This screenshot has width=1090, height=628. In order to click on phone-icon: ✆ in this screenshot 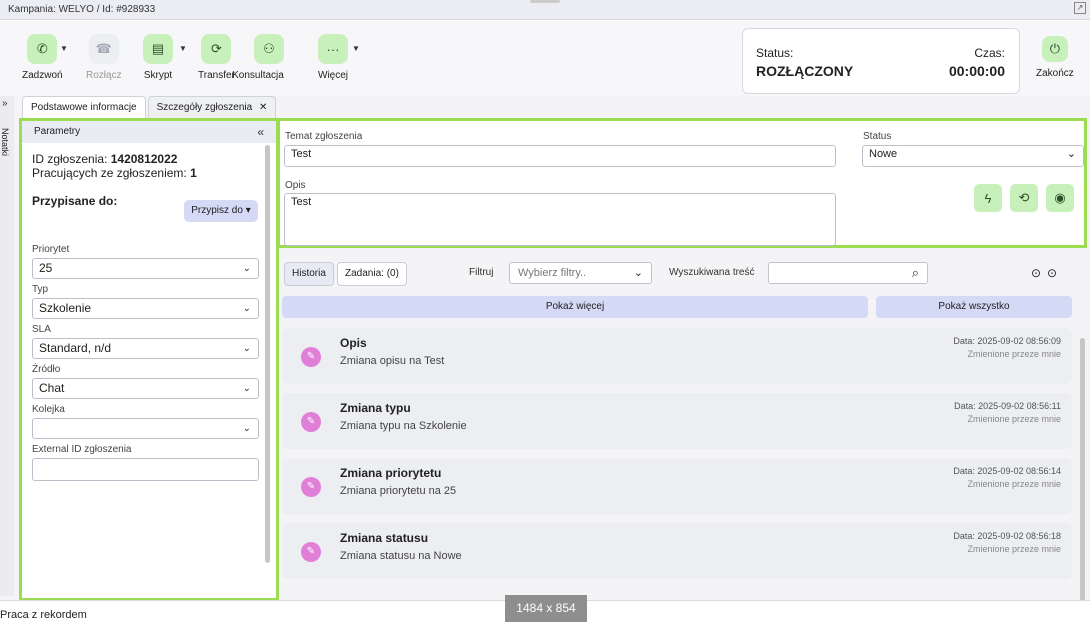, I will do `click(42, 49)`.